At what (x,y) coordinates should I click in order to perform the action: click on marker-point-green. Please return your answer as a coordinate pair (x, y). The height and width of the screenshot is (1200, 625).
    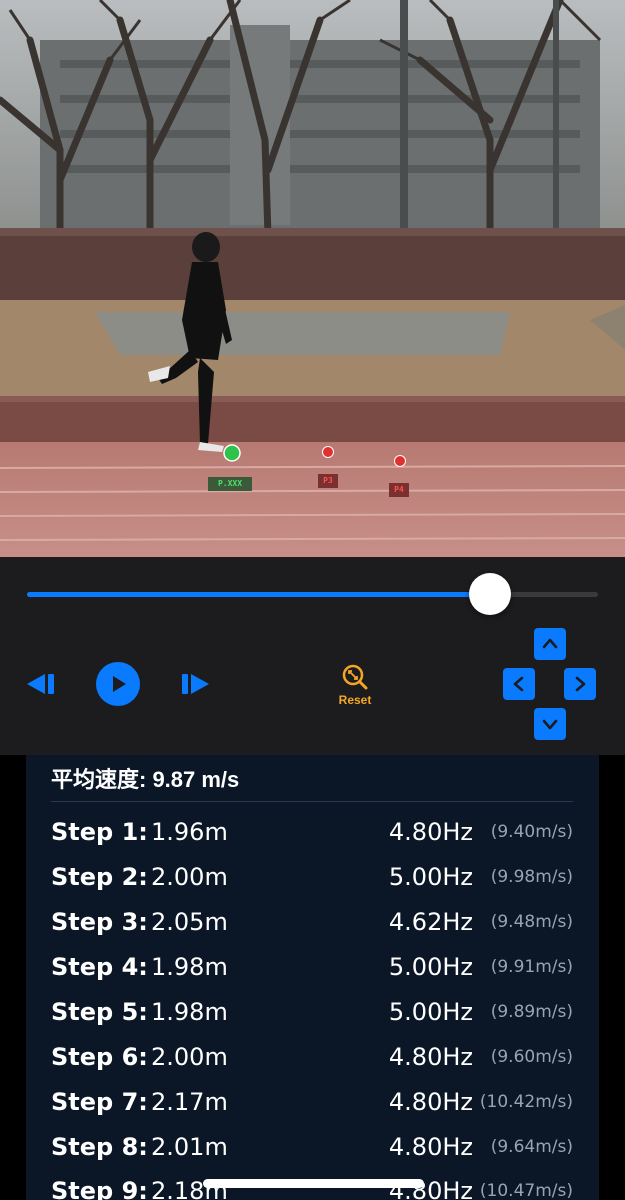
    Looking at the image, I should click on (232, 453).